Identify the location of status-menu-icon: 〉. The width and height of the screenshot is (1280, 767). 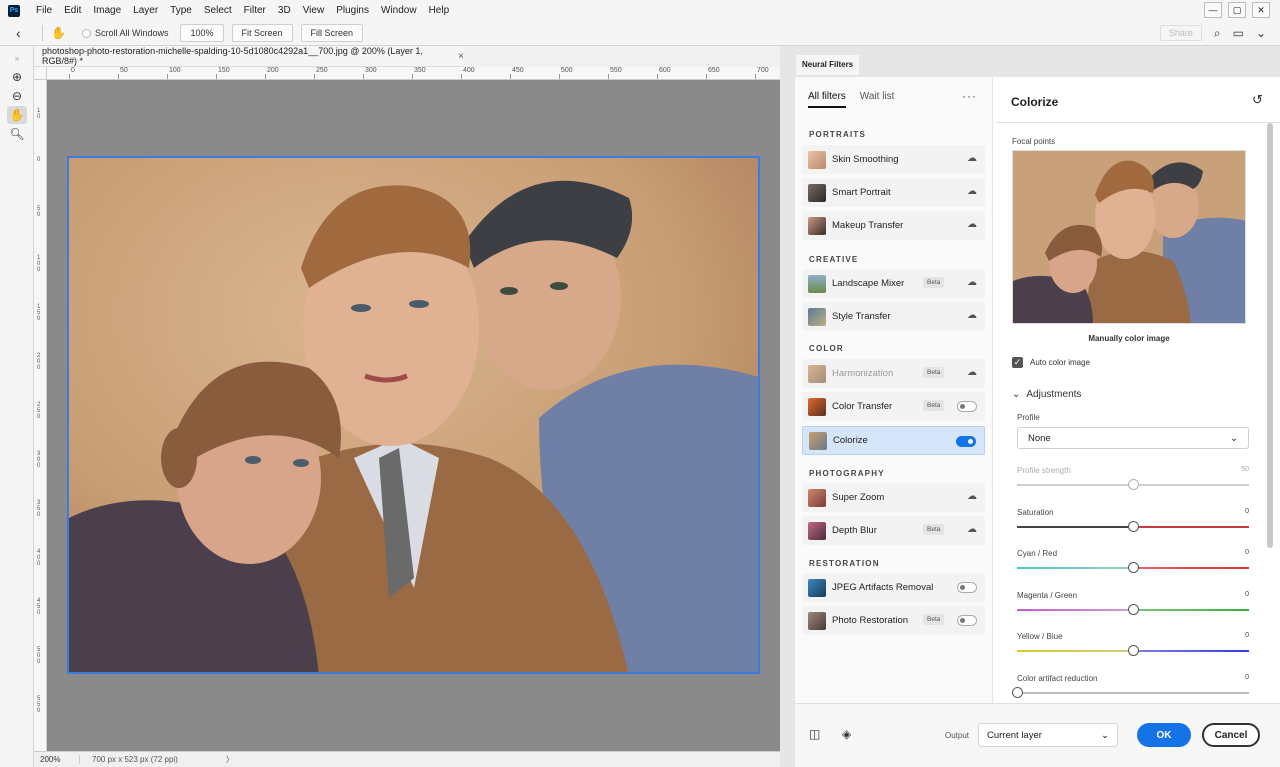
(230, 759).